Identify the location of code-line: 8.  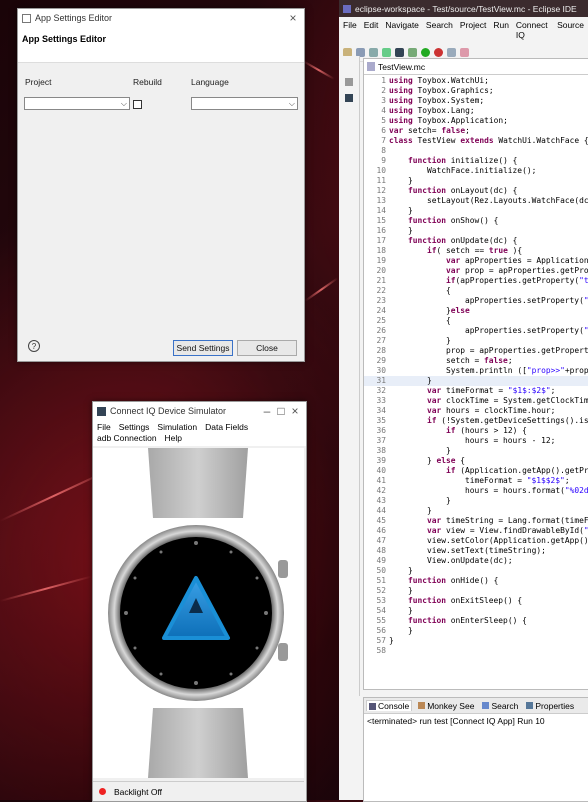
(476, 151).